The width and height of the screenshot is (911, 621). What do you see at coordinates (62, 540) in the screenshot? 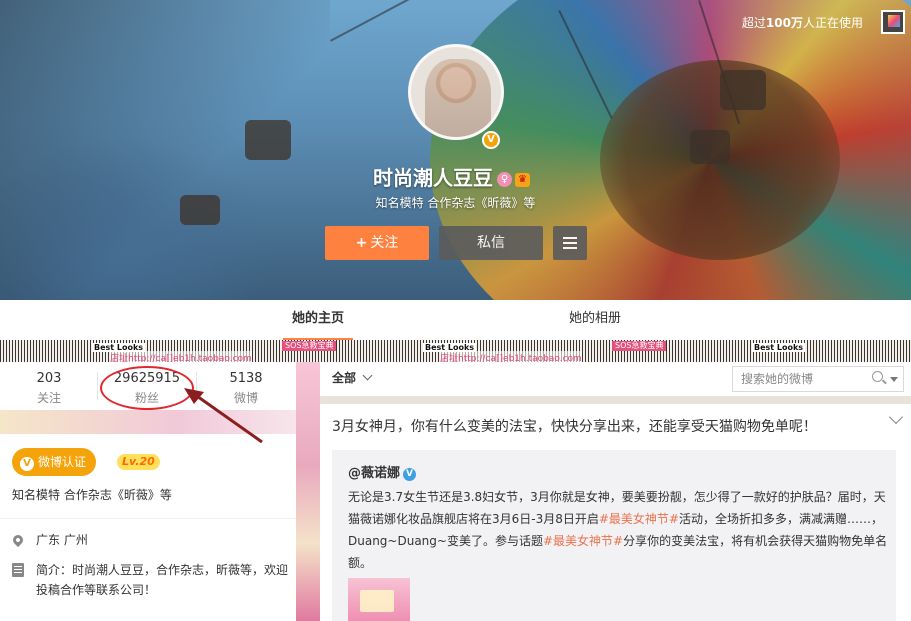
I see `location-text: 广东 广州` at bounding box center [62, 540].